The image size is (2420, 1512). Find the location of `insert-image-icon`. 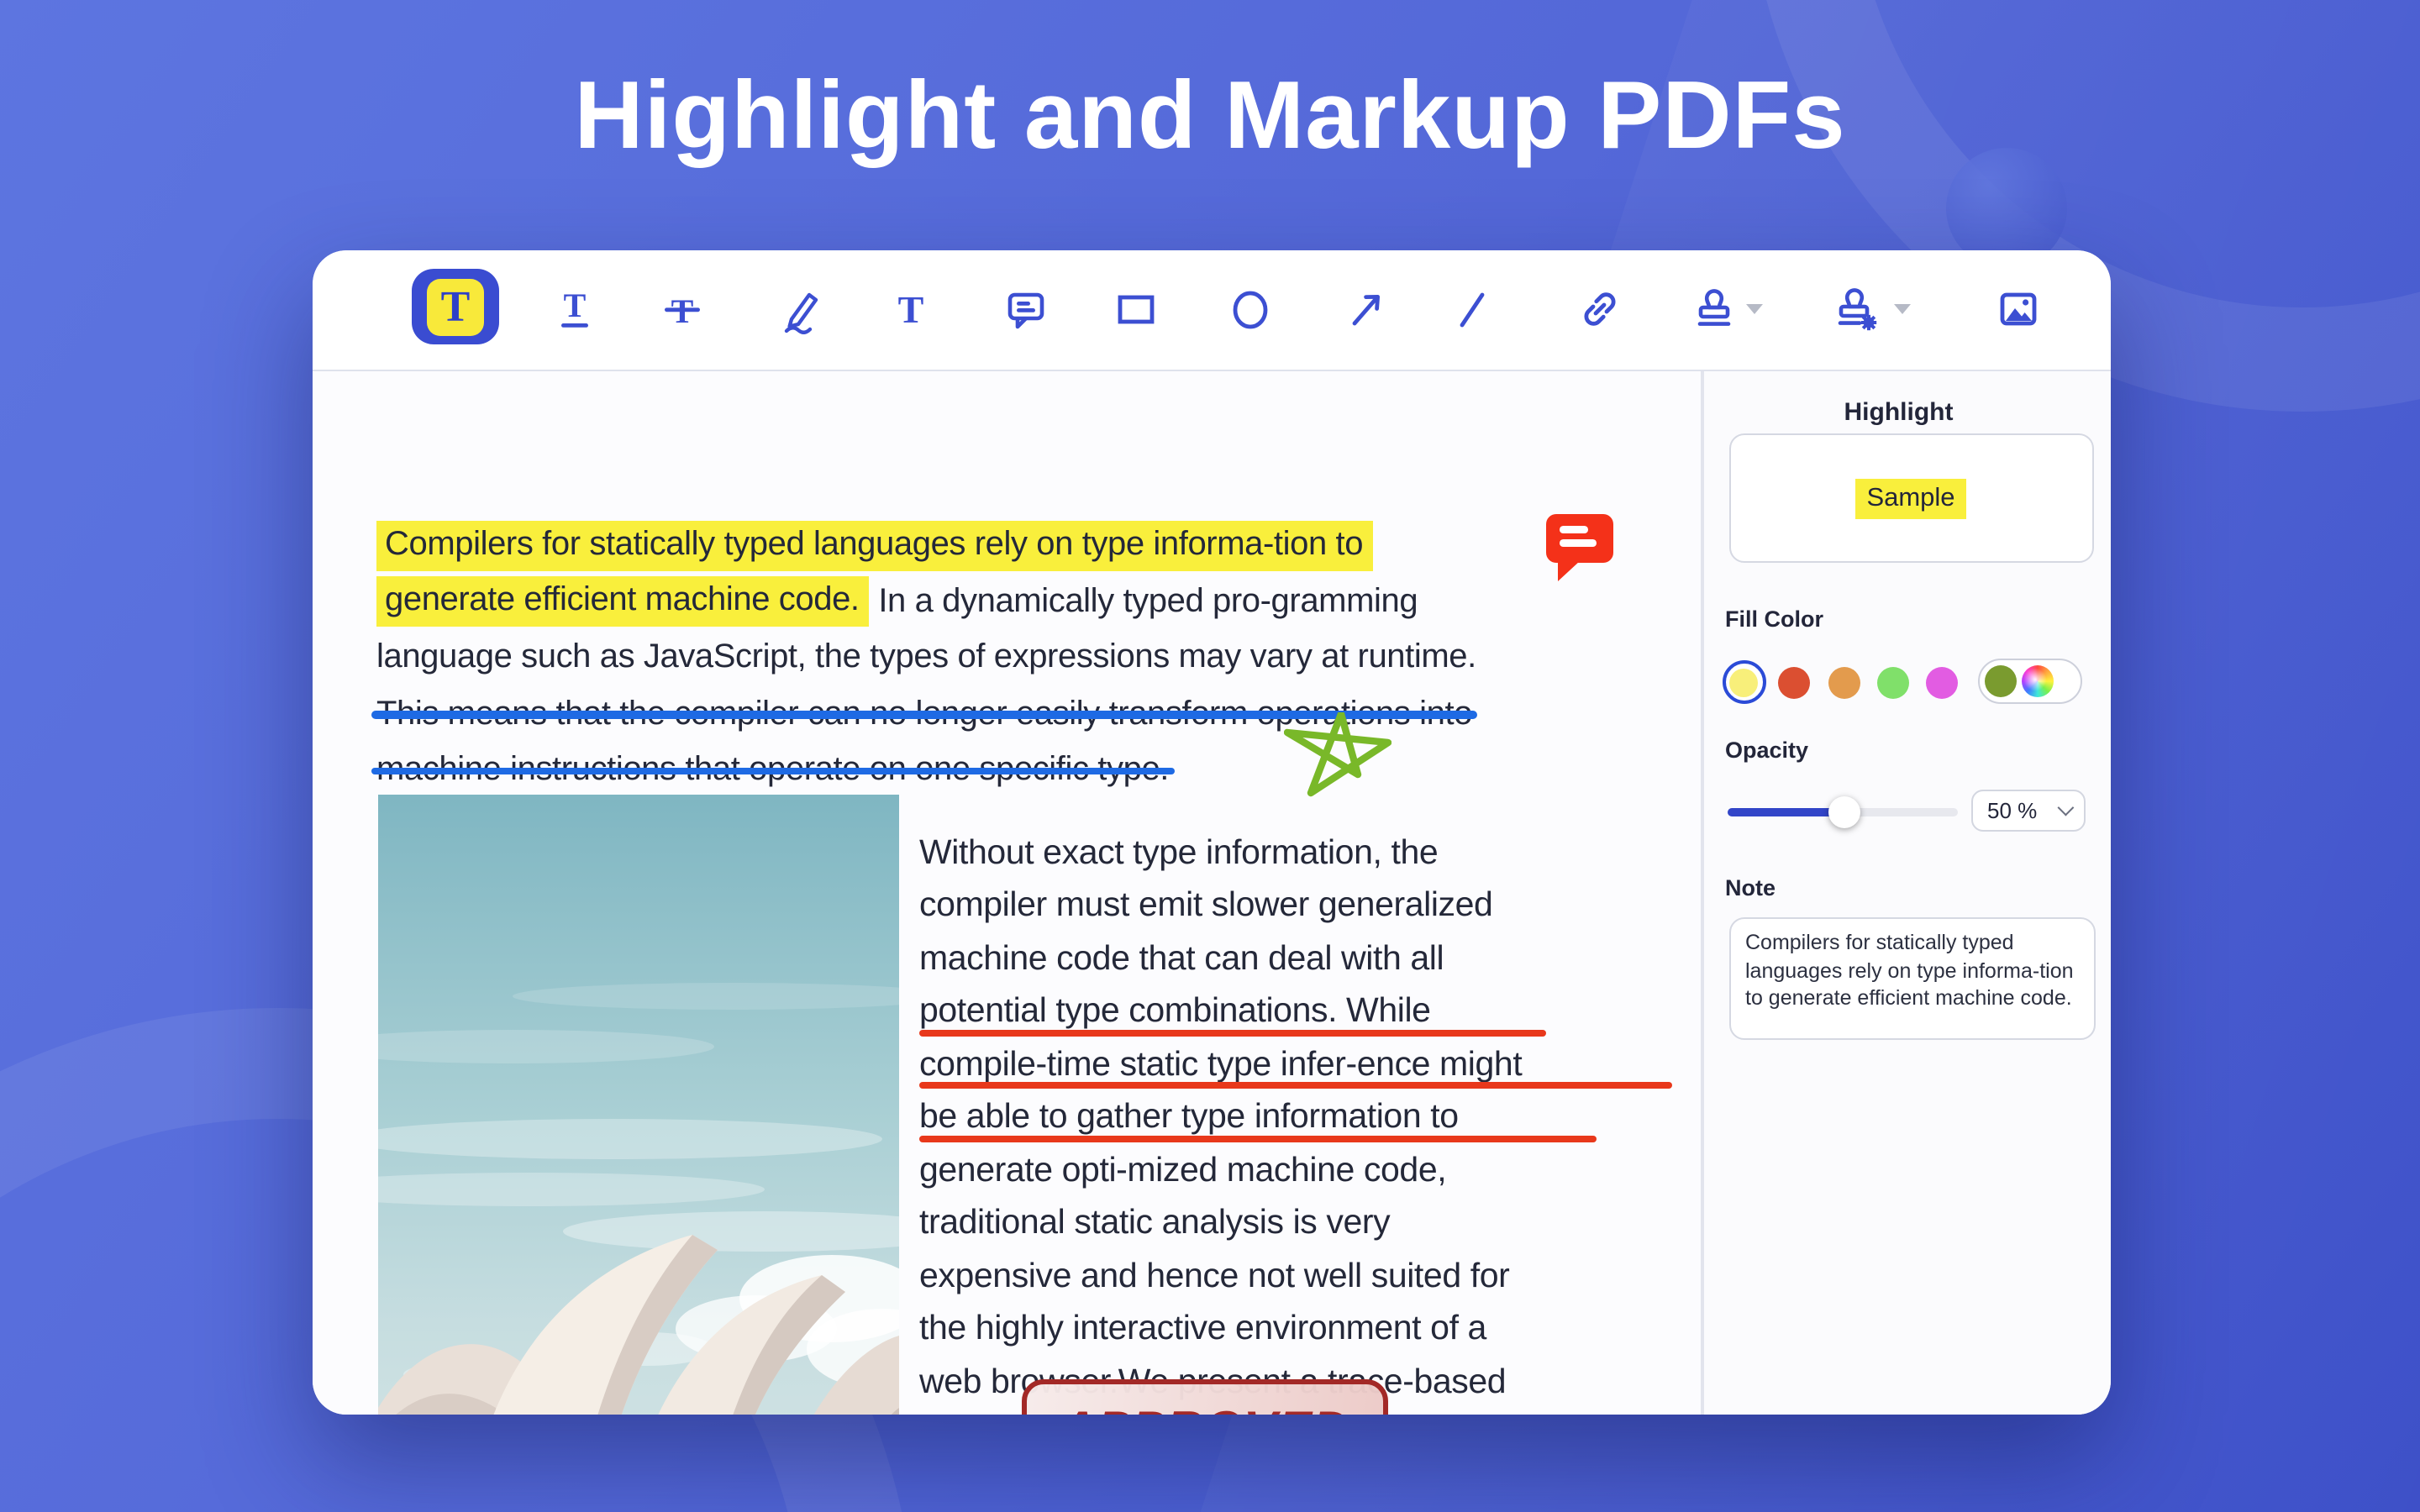

insert-image-icon is located at coordinates (2017, 309).